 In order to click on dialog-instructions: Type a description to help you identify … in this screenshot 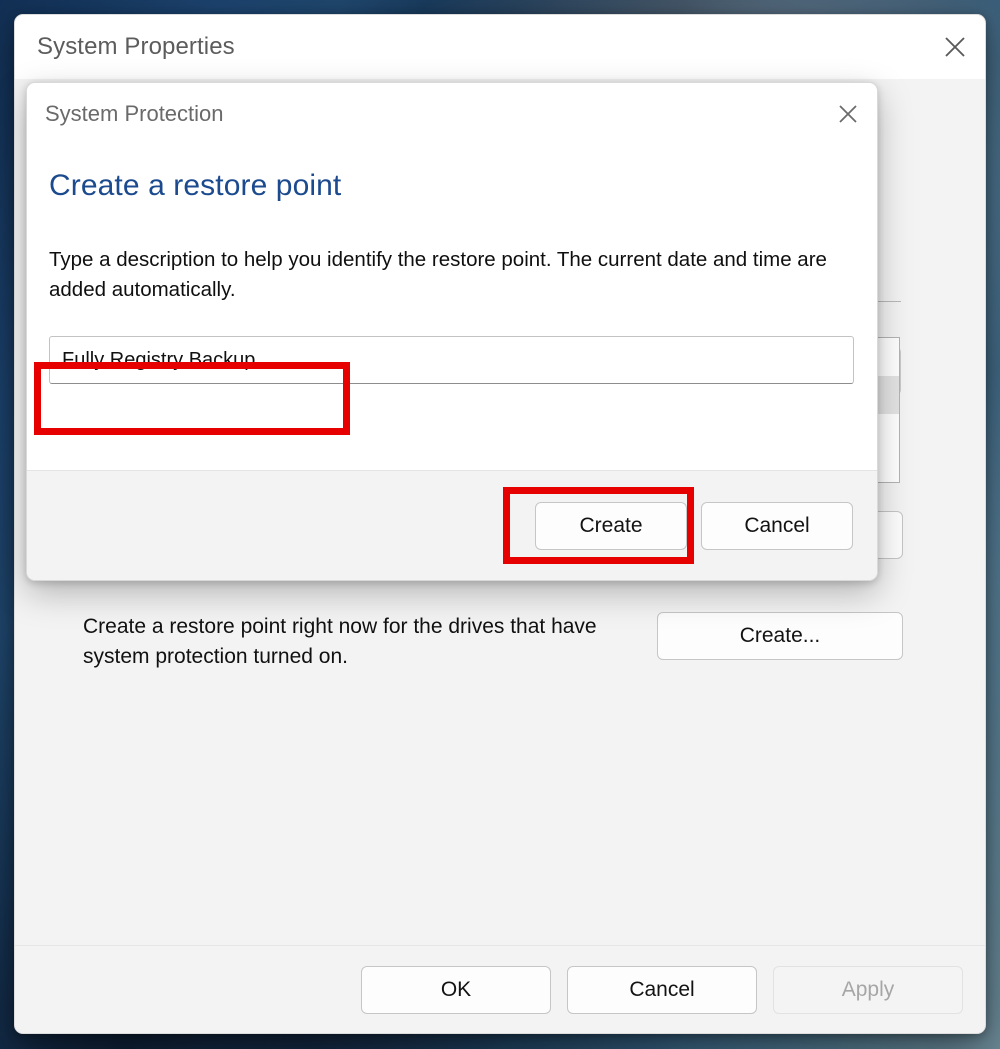, I will do `click(438, 274)`.